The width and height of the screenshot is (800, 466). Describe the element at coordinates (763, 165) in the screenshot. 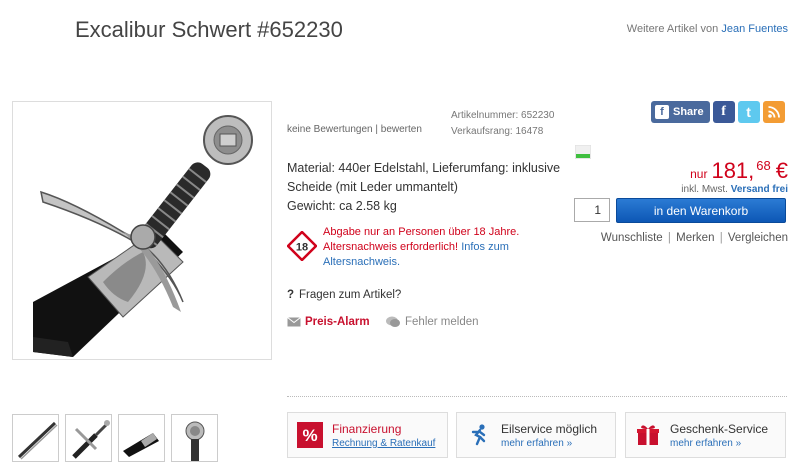

I see `price-cents: 68` at that location.